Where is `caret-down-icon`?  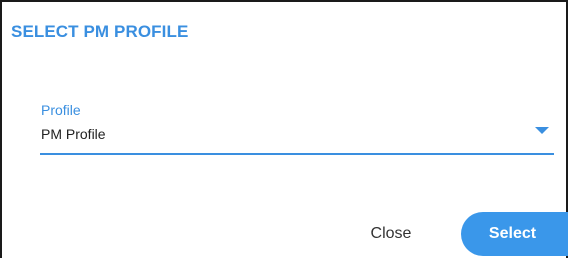
caret-down-icon is located at coordinates (542, 130).